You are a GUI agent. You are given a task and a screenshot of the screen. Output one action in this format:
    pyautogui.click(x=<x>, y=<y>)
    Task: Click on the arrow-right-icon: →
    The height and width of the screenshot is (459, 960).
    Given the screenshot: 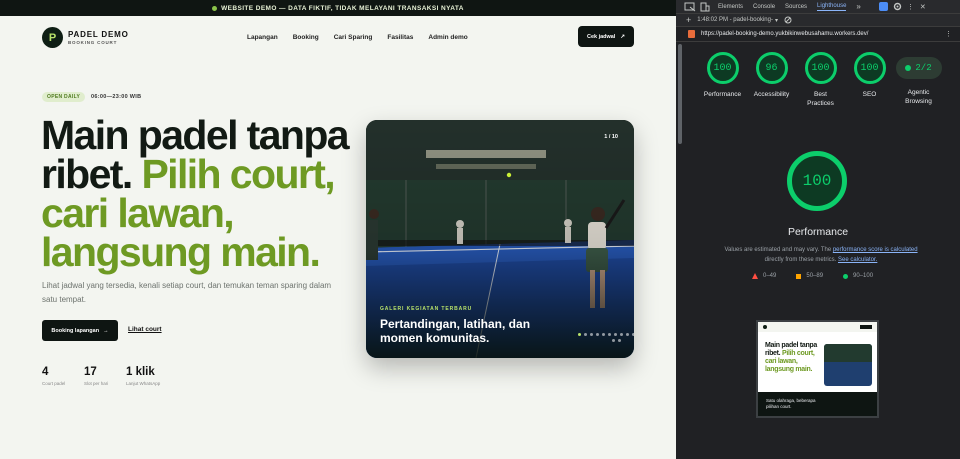 What is the action you would take?
    pyautogui.click(x=106, y=330)
    